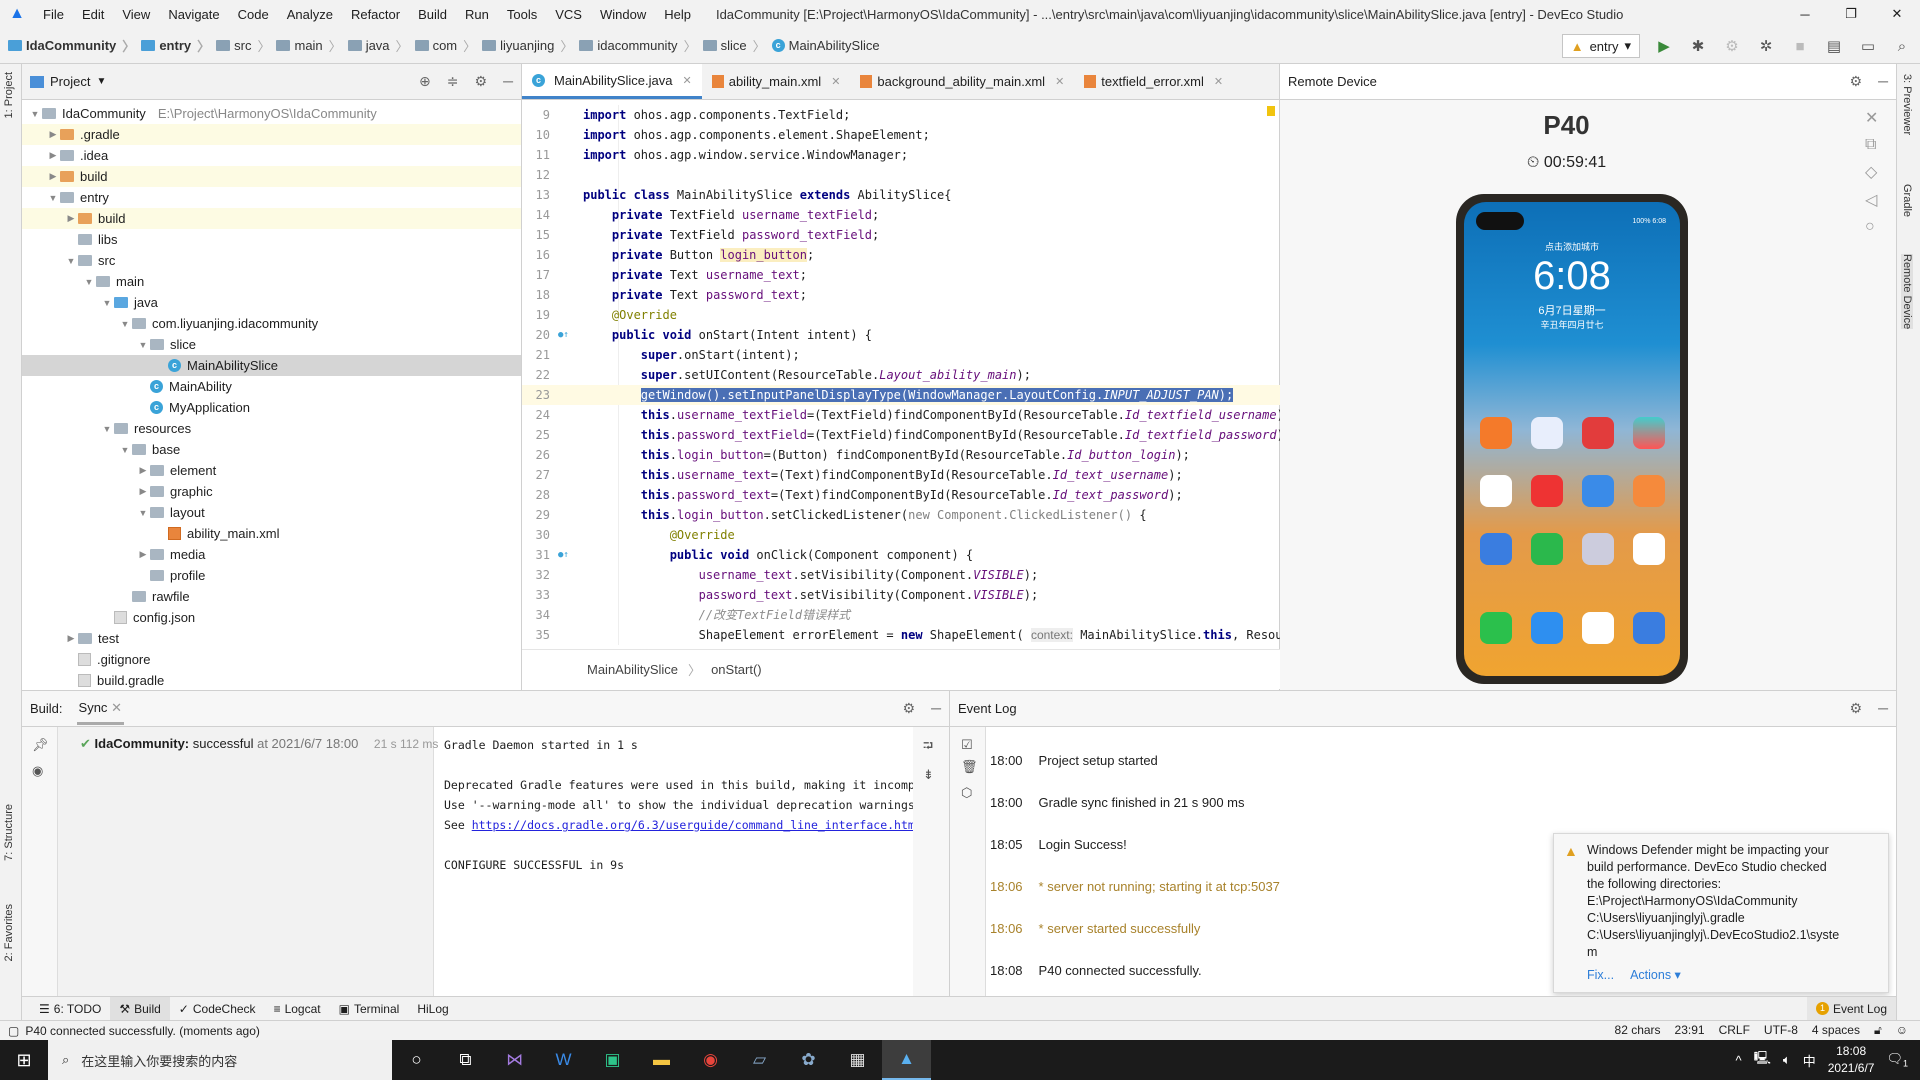 The width and height of the screenshot is (1920, 1080). I want to click on deveco-studio-icon: ▲, so click(906, 1060).